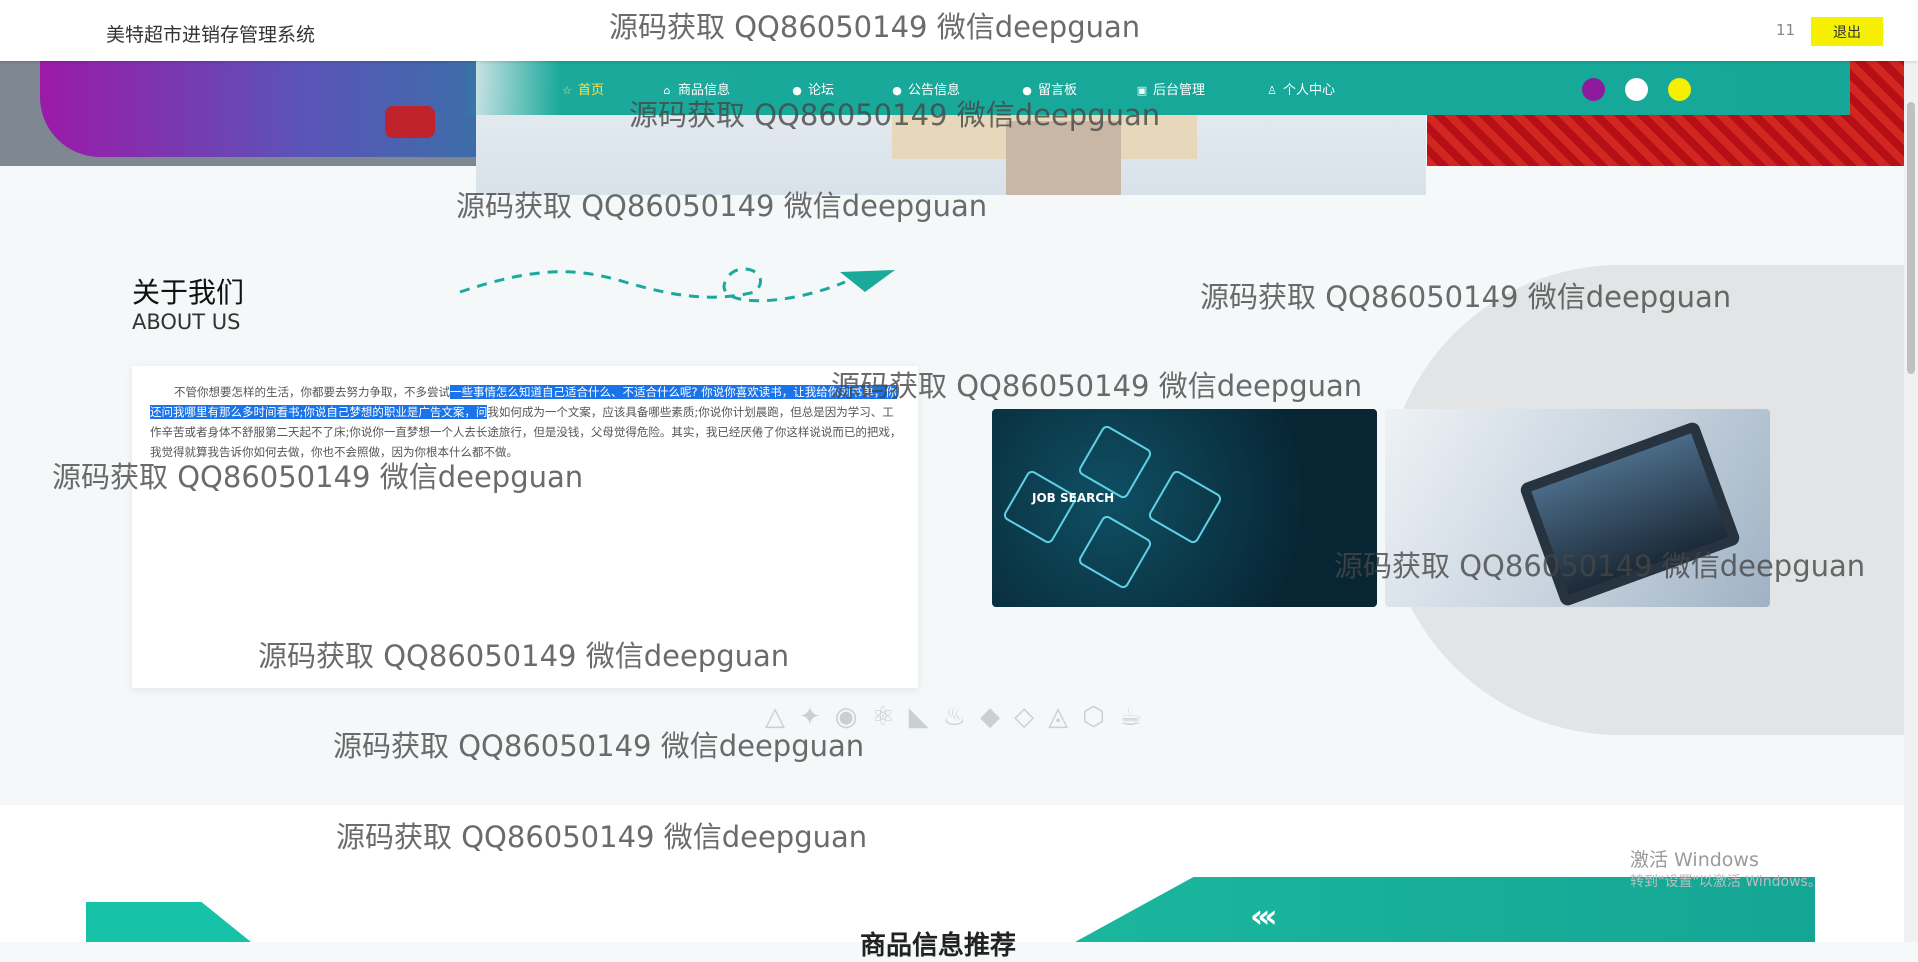  Describe the element at coordinates (1694, 860) in the screenshot. I see `windows-activation-title: 激活 Windows` at that location.